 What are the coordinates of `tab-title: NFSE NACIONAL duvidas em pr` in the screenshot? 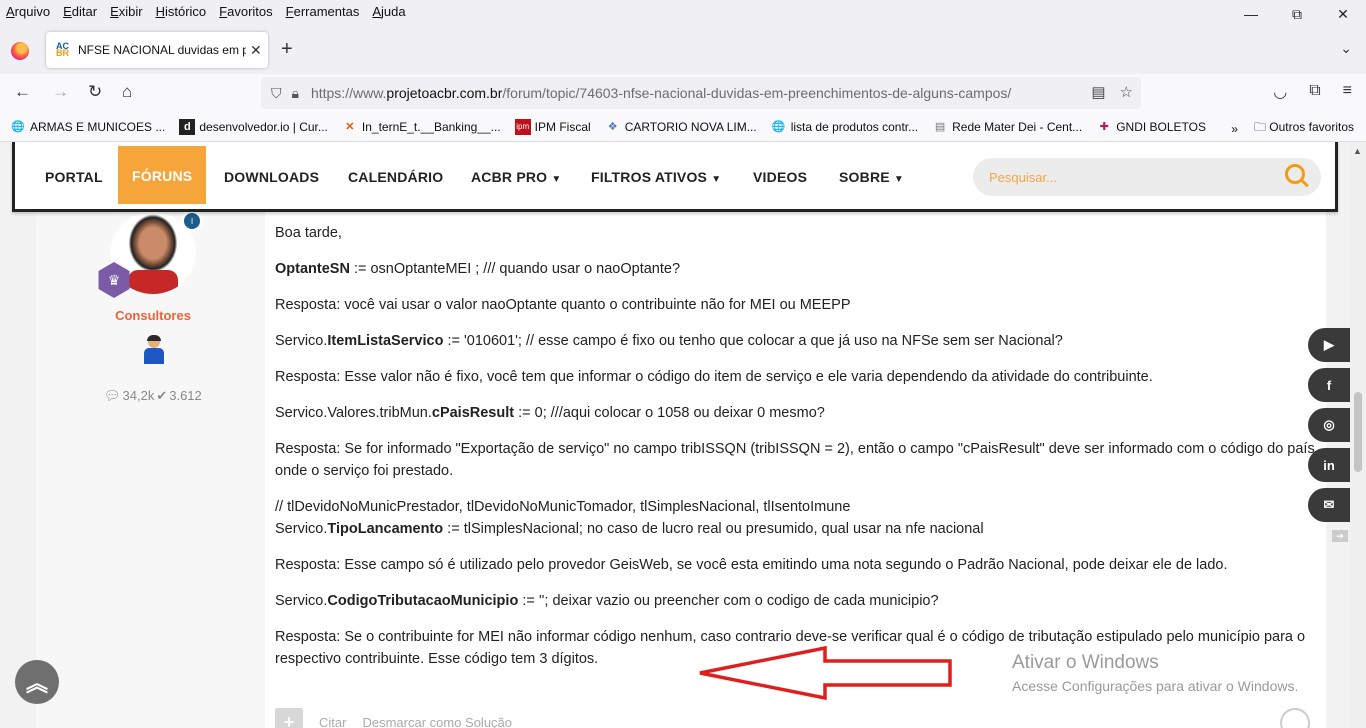 It's located at (162, 50).